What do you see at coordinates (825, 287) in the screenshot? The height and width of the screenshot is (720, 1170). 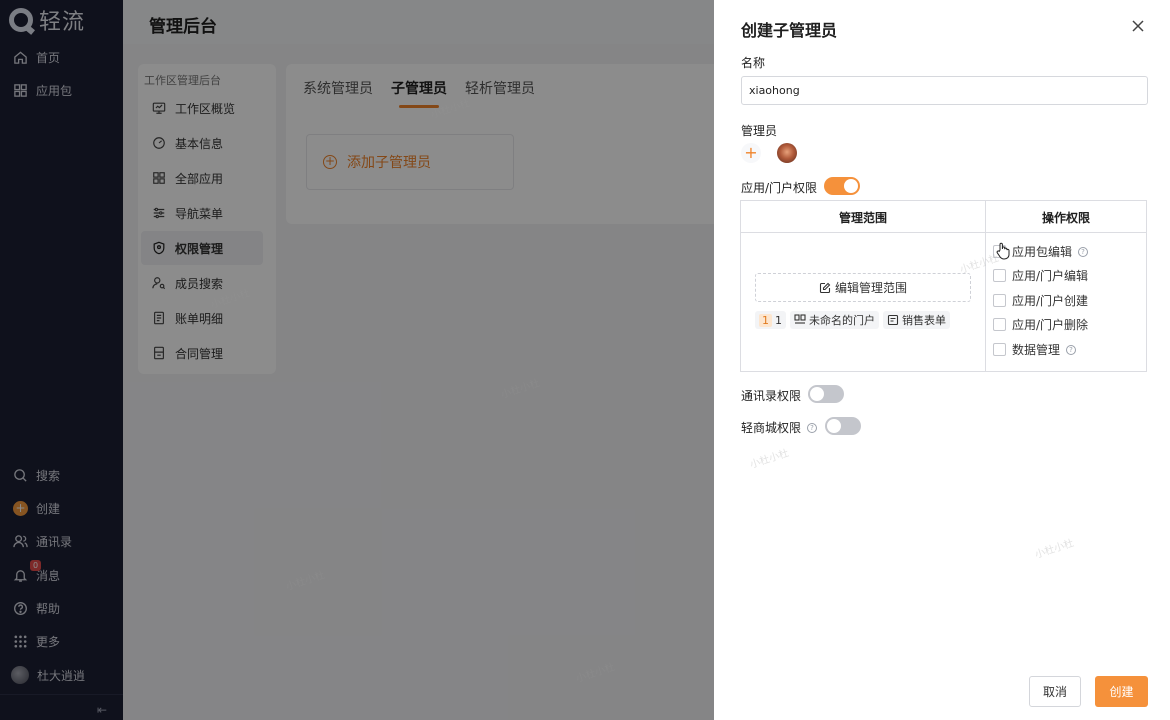 I see `edit-icon` at bounding box center [825, 287].